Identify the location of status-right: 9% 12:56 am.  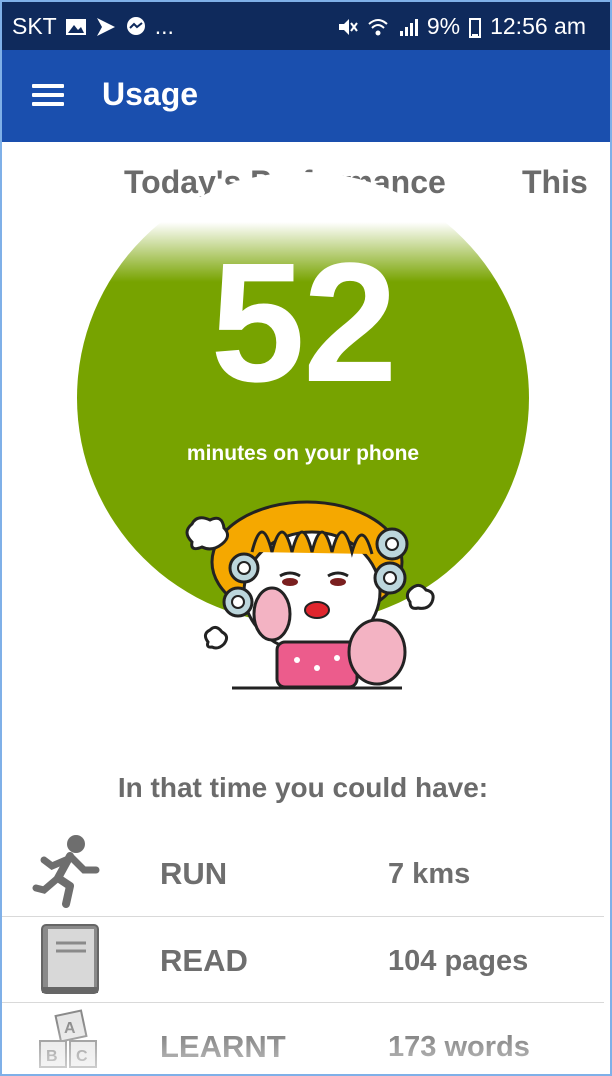
(461, 26).